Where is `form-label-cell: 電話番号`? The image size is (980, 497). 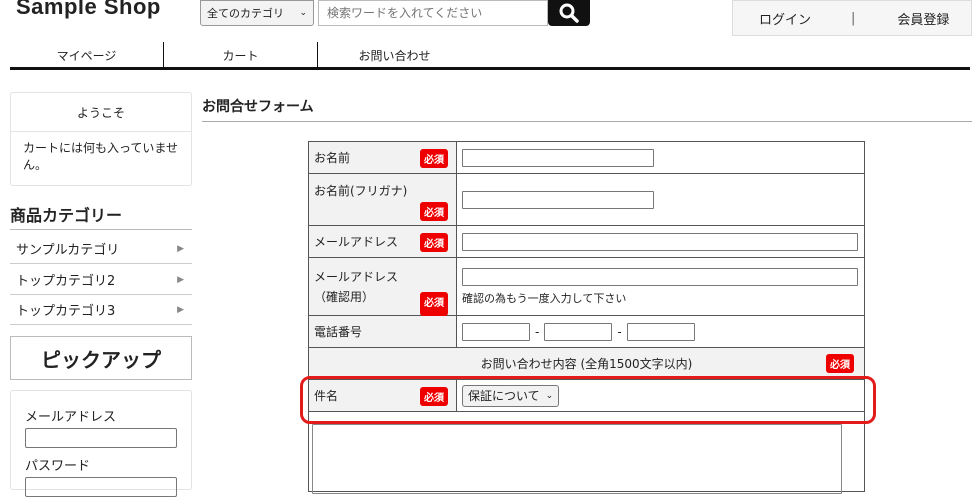
form-label-cell: 電話番号 is located at coordinates (382, 331).